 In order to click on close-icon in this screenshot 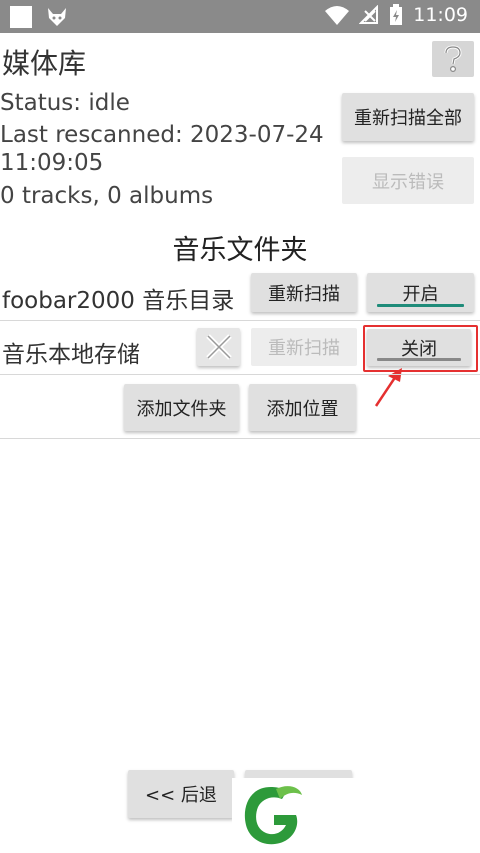, I will do `click(218, 347)`.